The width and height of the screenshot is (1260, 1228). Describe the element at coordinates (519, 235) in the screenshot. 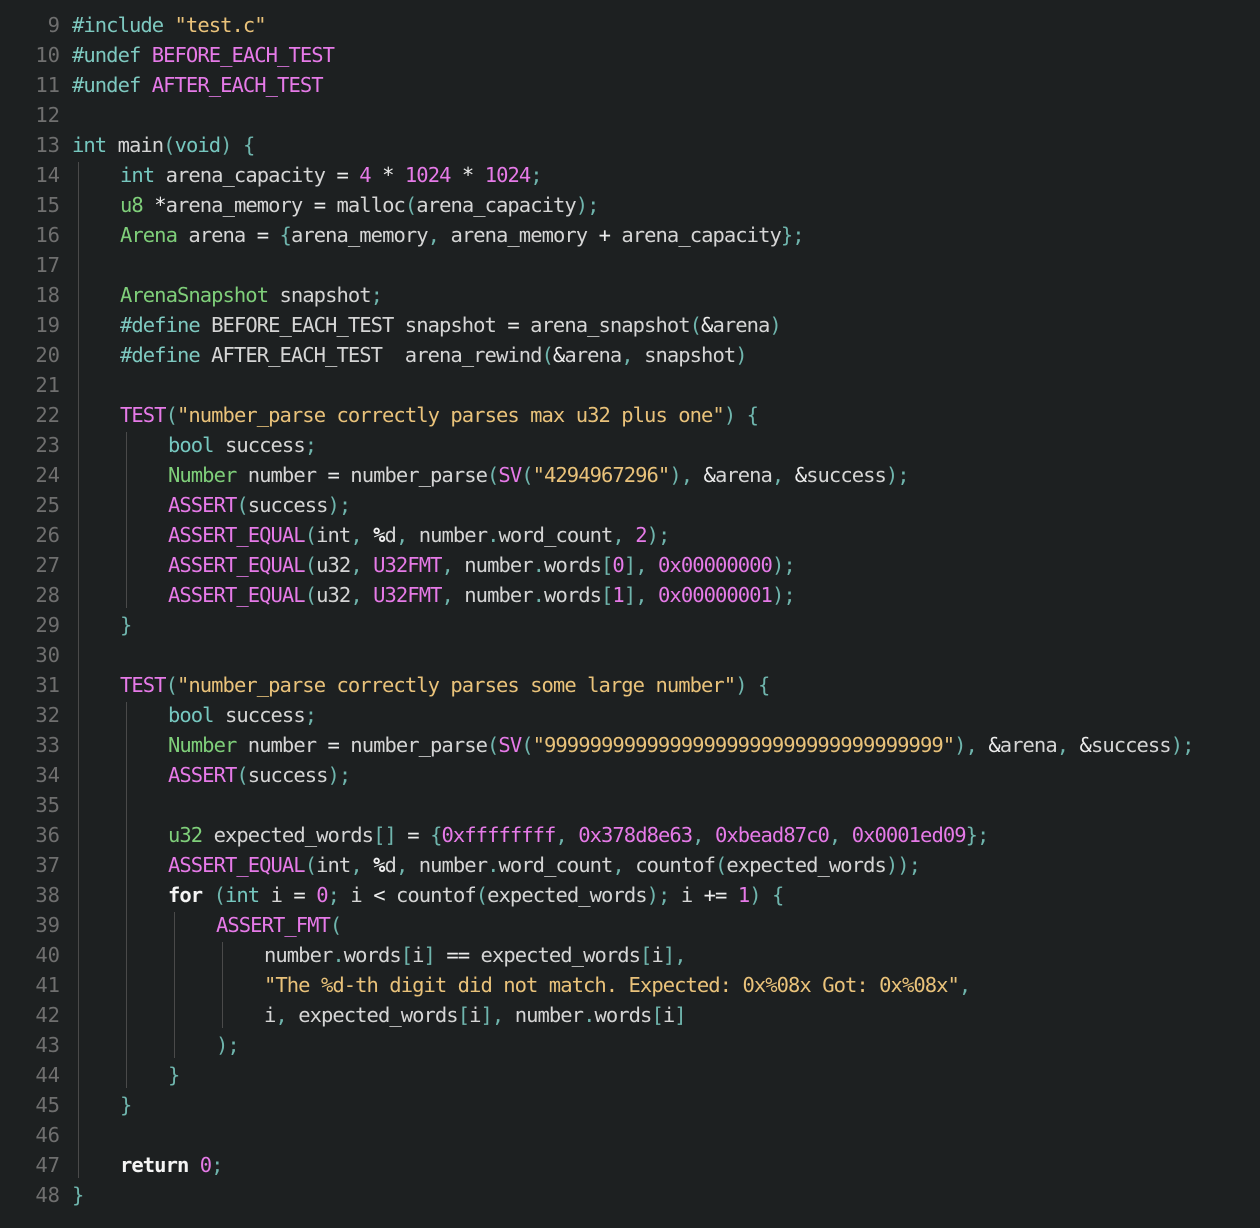

I see `code-token: arena_memory` at that location.